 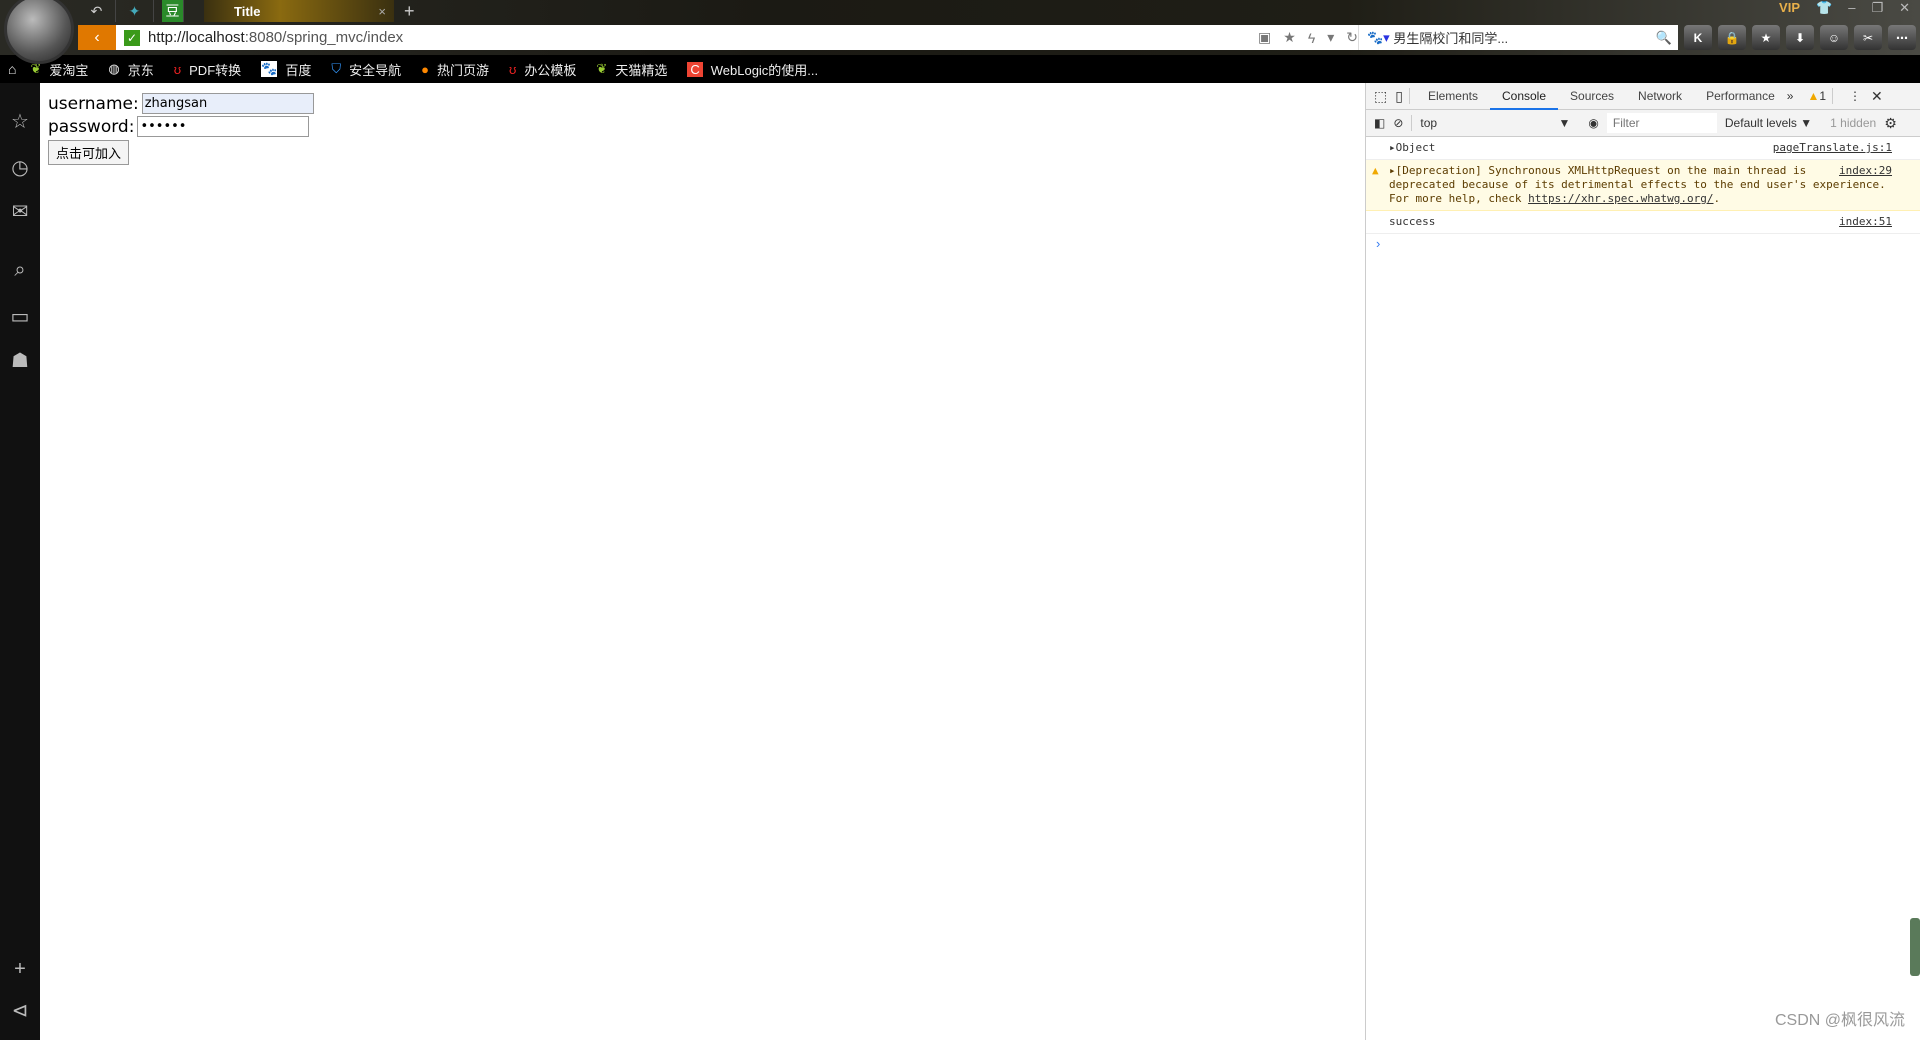 What do you see at coordinates (1740, 96) in the screenshot?
I see `tab-performance: Performance` at bounding box center [1740, 96].